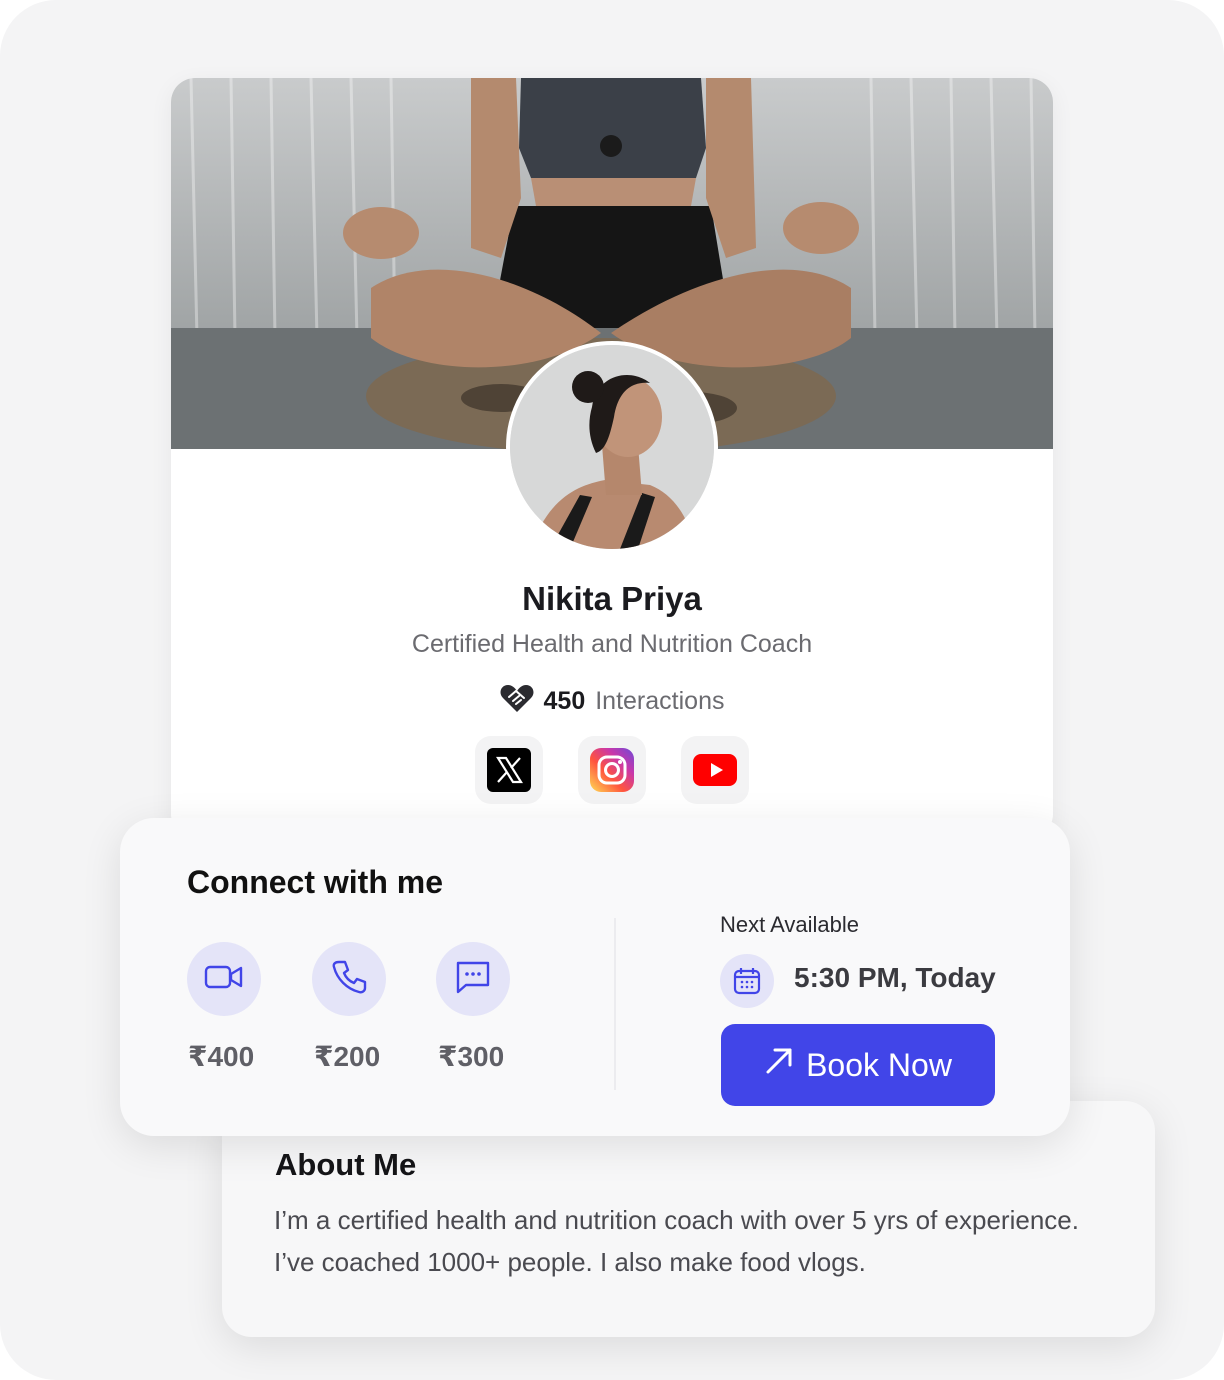 The width and height of the screenshot is (1224, 1380). Describe the element at coordinates (612, 598) in the screenshot. I see `profile-name: Nikita Priya` at that location.